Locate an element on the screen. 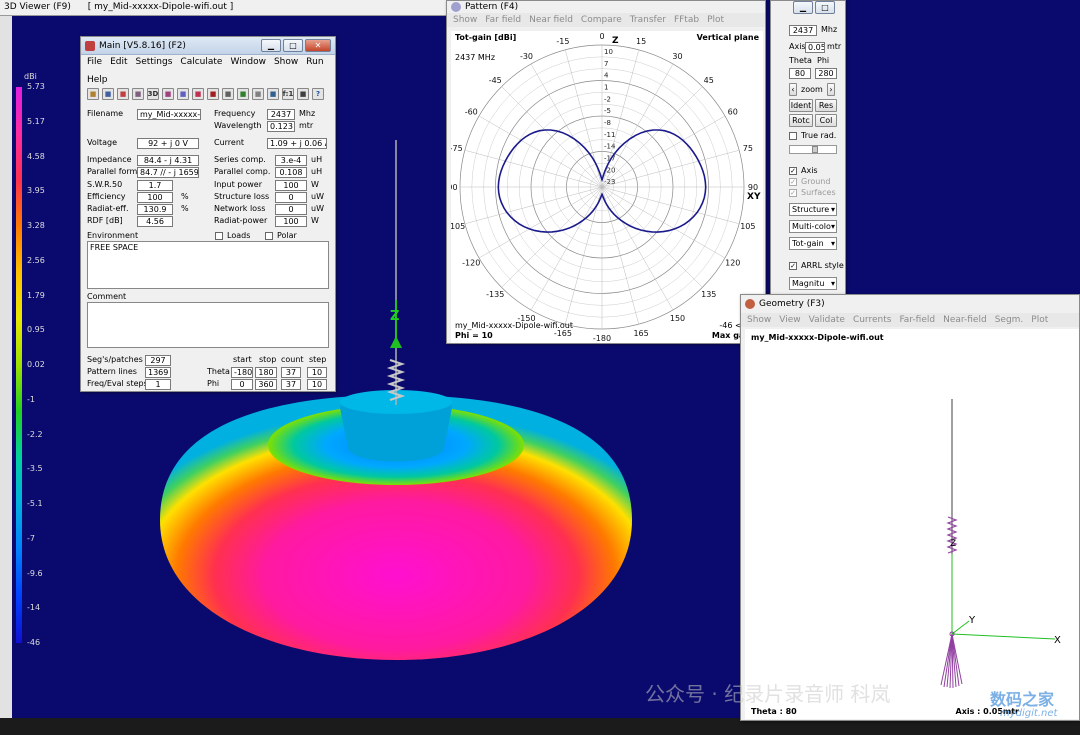  antenna-icon is located at coordinates (90, 45).